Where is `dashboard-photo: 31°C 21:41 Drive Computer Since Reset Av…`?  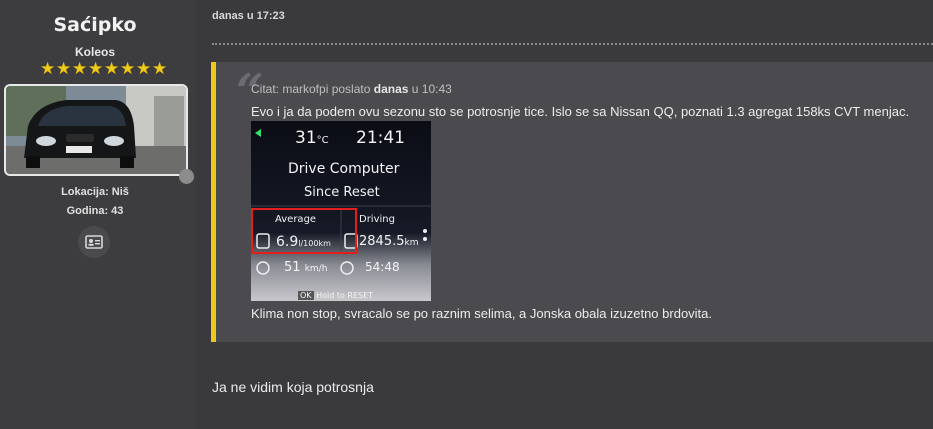
dashboard-photo: 31°C 21:41 Drive Computer Since Reset Av… is located at coordinates (341, 211).